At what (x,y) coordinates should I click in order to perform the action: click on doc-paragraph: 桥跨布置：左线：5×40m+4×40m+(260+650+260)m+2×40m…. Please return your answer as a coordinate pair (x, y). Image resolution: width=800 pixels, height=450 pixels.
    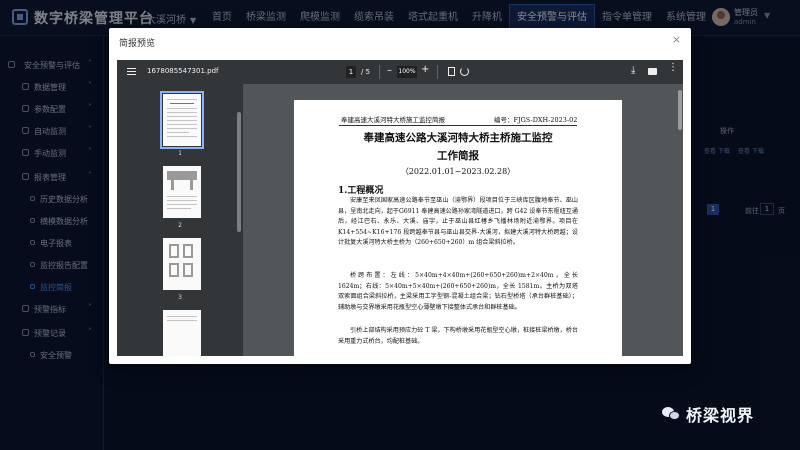
    Looking at the image, I should click on (458, 291).